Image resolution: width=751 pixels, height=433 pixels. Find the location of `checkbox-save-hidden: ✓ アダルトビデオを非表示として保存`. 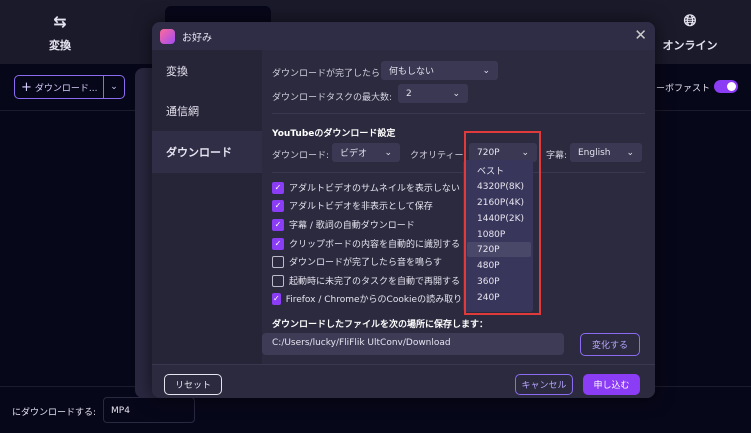

checkbox-save-hidden: ✓ アダルトビデオを非表示として保存 is located at coordinates (352, 205).